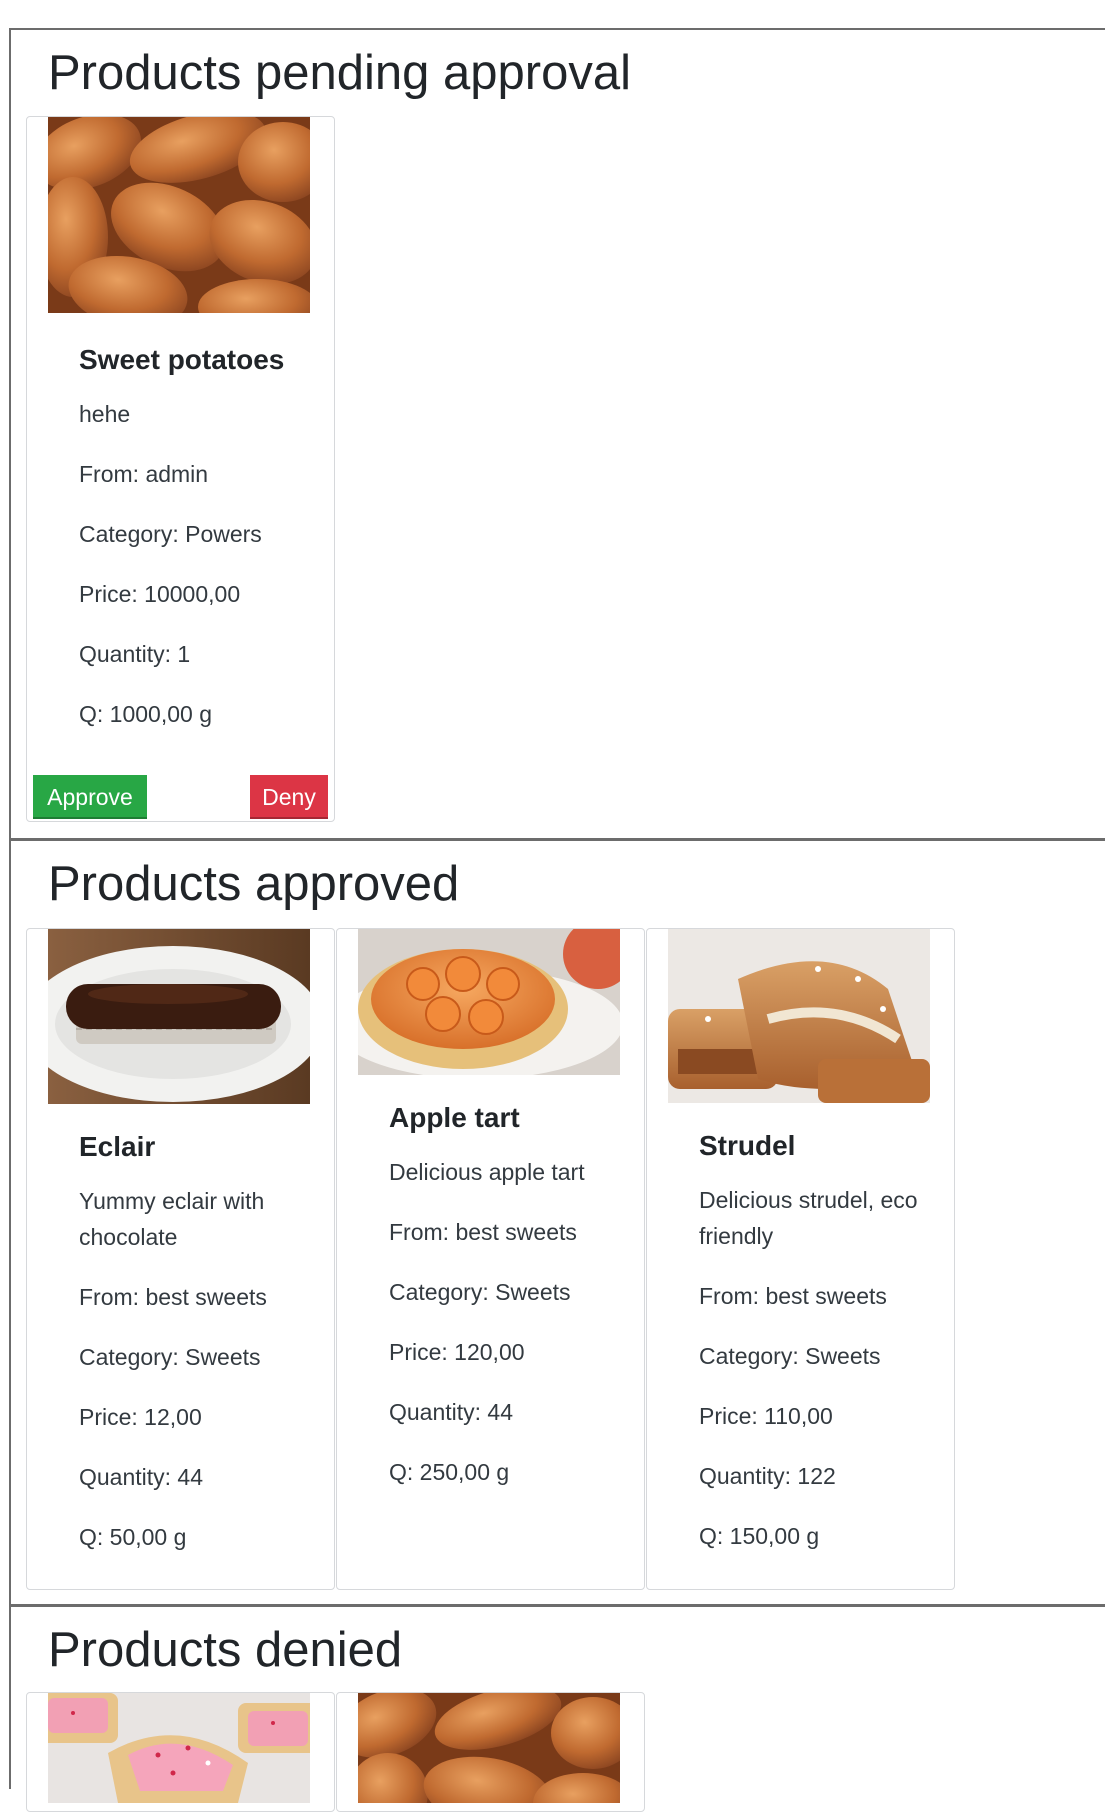  Describe the element at coordinates (105, 414) in the screenshot. I see `product-description: hehe` at that location.